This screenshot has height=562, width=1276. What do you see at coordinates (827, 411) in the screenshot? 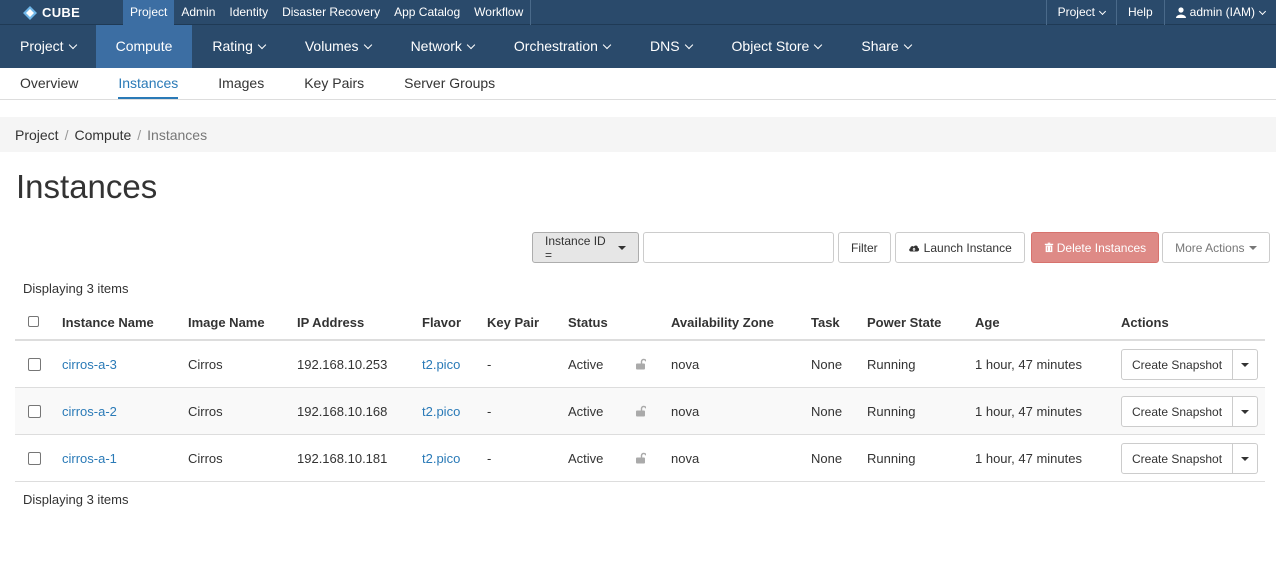
I see `task: None` at bounding box center [827, 411].